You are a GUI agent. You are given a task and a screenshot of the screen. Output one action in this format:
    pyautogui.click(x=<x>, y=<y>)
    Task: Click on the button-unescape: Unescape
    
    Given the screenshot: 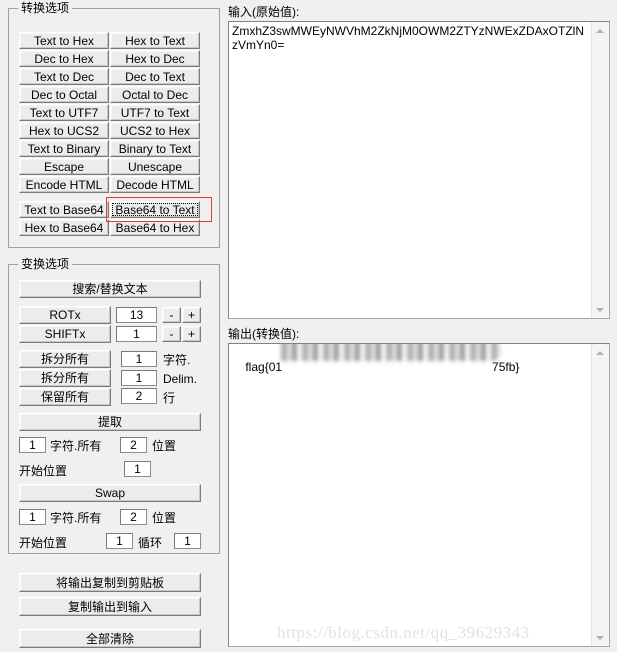 What is the action you would take?
    pyautogui.click(x=155, y=166)
    